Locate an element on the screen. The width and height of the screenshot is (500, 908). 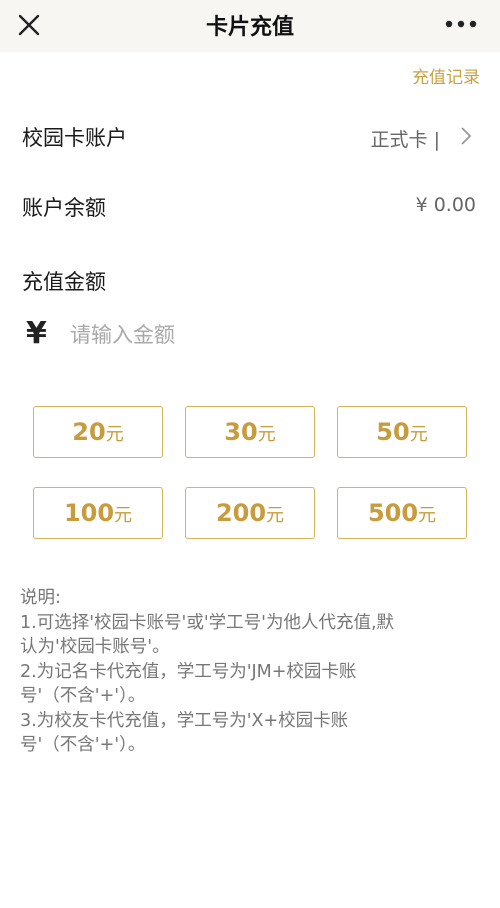
amount-option-200: 200元 is located at coordinates (250, 513).